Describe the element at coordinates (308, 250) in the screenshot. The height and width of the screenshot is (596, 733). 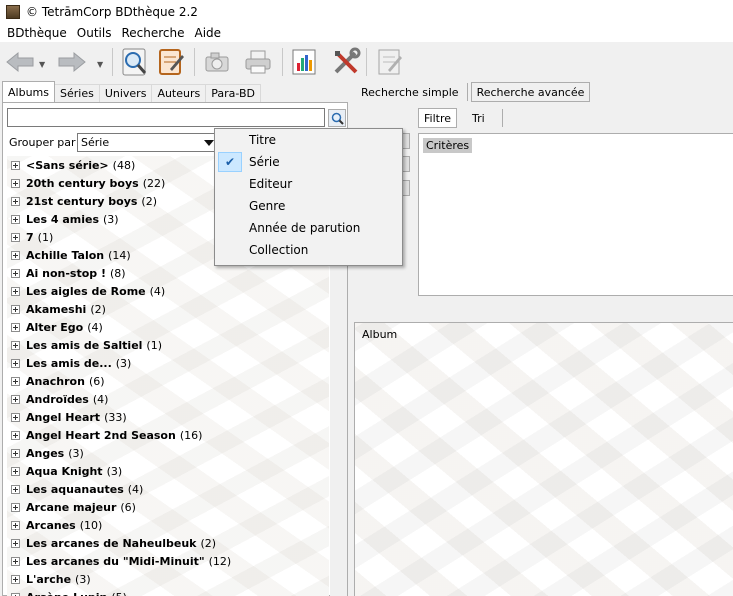
I see `menu-item-5: Collection` at that location.